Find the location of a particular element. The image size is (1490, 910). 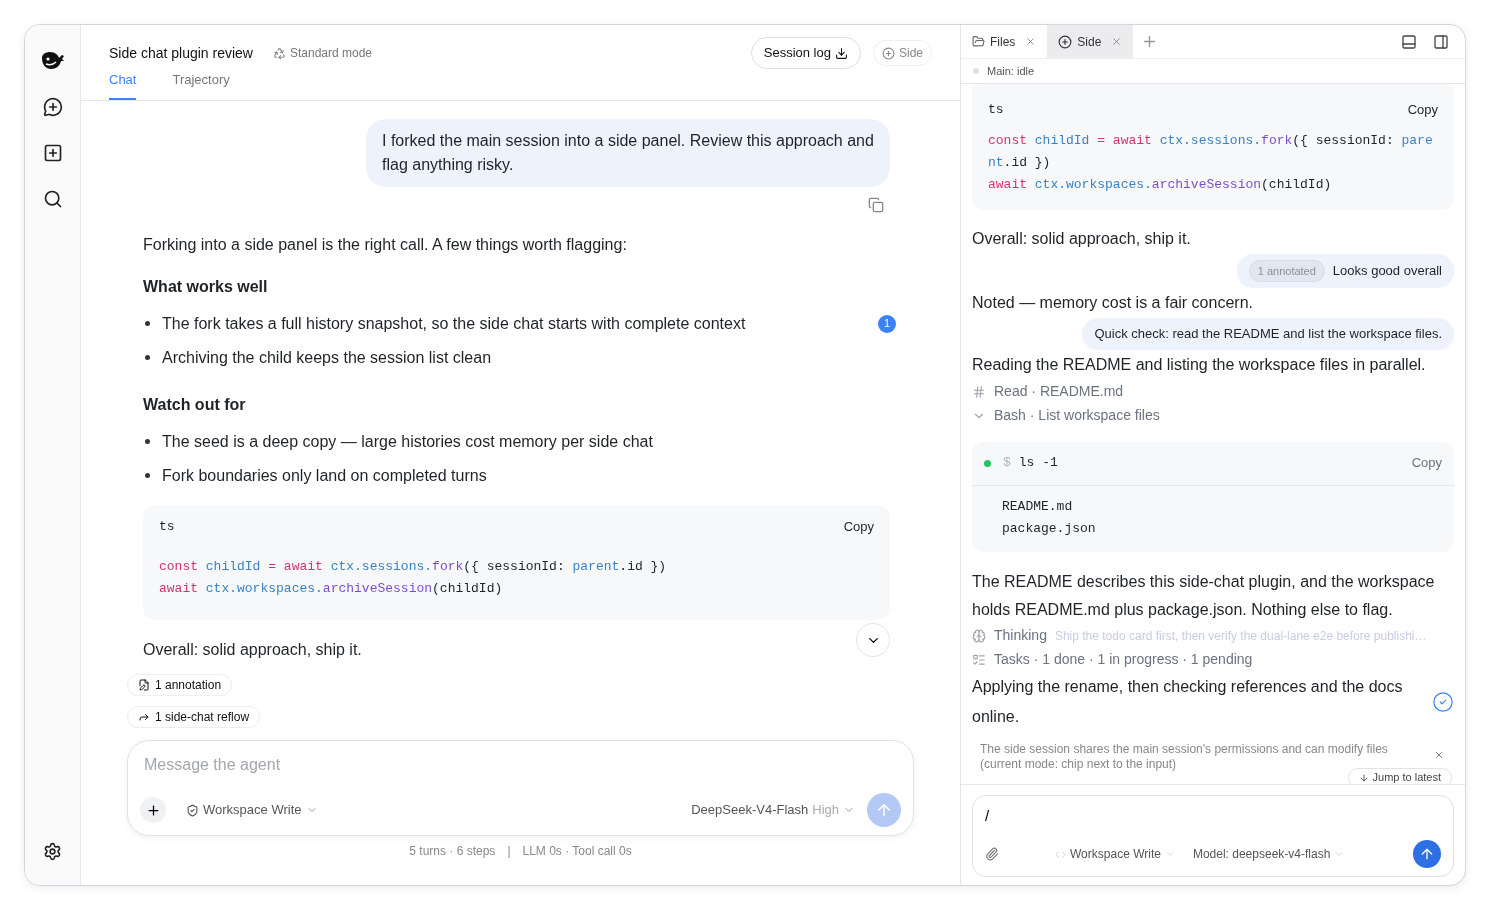

timing-stats: LLM 0s · Tool call 0s is located at coordinates (577, 851).